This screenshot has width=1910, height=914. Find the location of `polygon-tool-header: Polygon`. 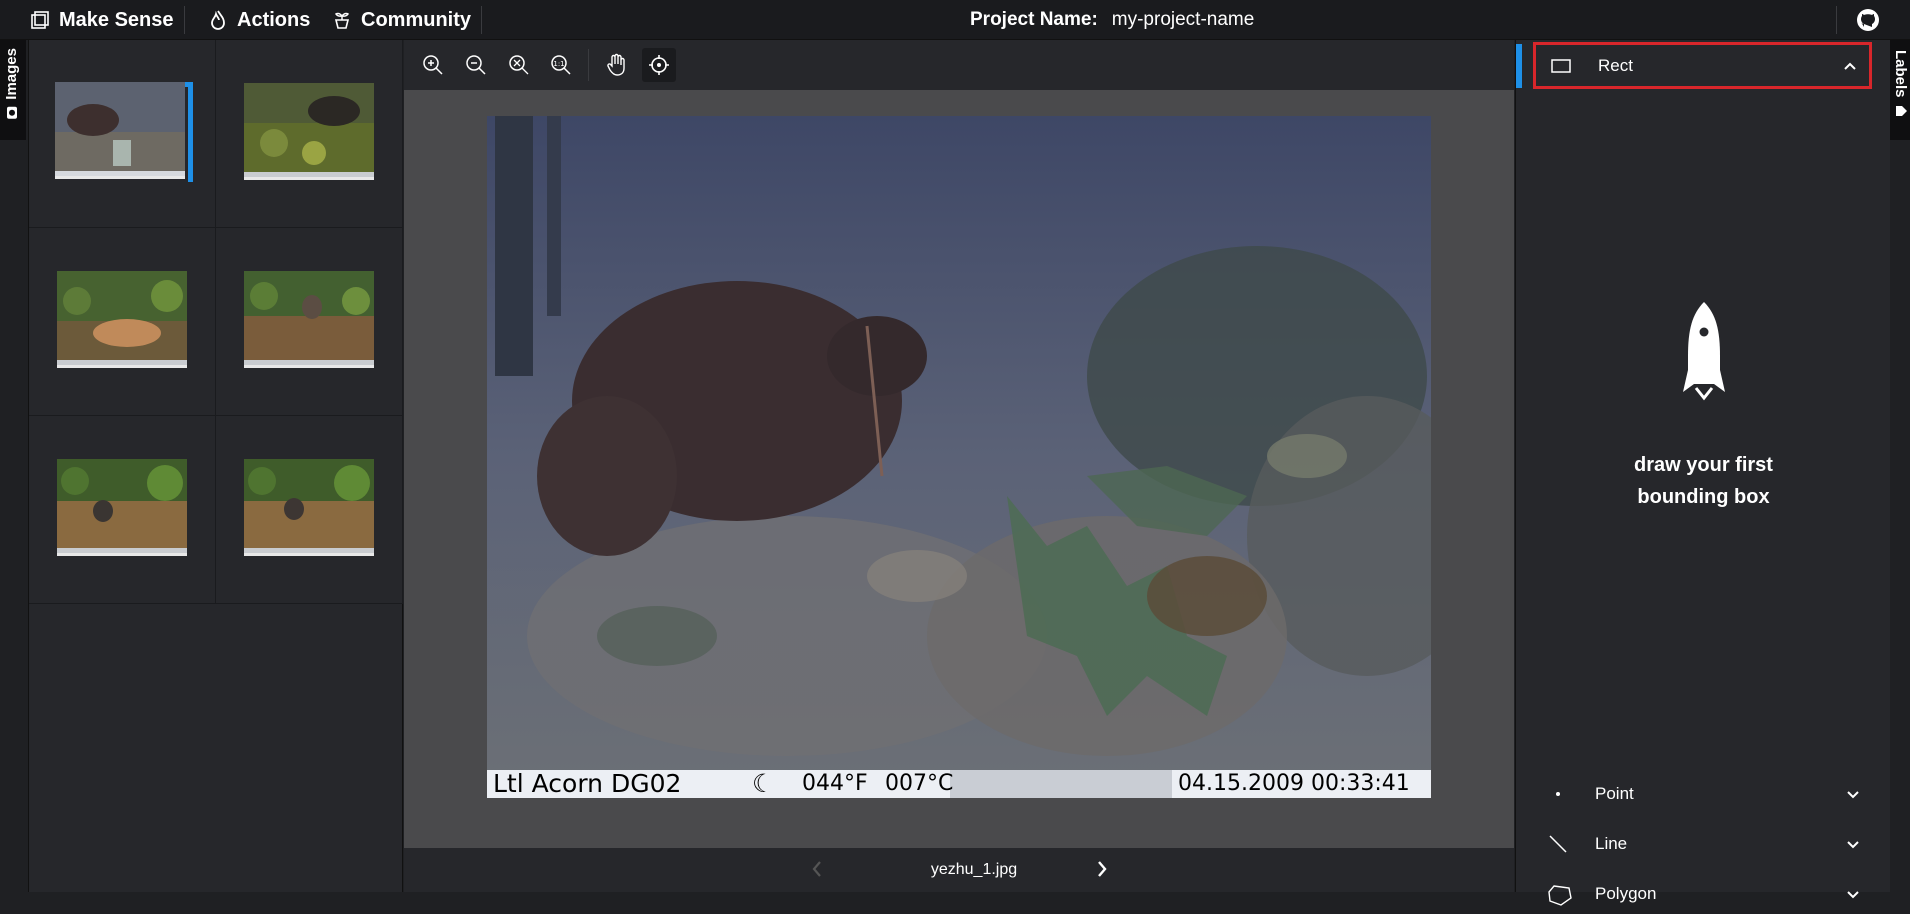

polygon-tool-header: Polygon is located at coordinates (1702, 894).